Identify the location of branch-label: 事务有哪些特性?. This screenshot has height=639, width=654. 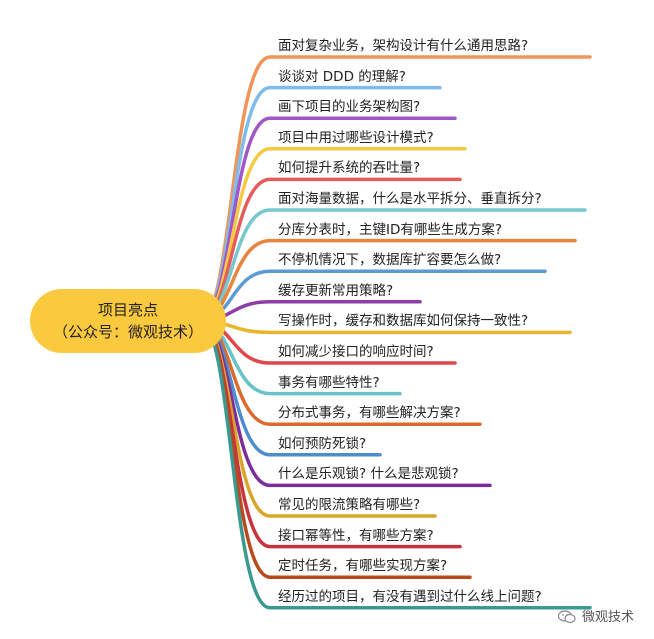
(329, 383).